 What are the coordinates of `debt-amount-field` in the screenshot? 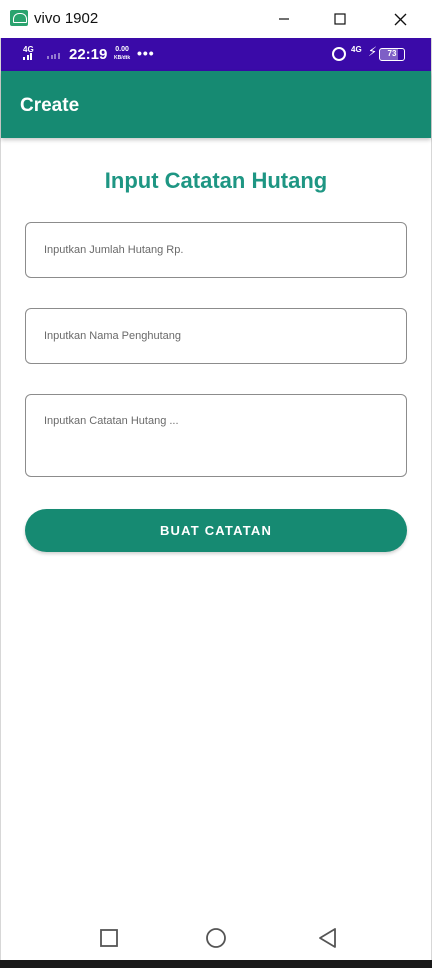 It's located at (216, 250).